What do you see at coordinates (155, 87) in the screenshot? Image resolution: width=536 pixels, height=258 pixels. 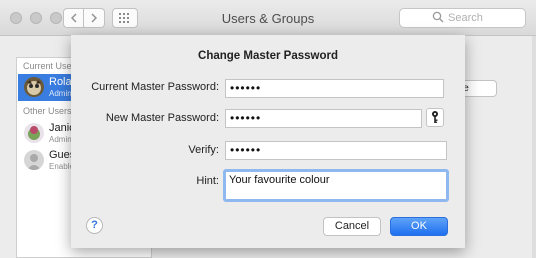 I see `current-password-label: Current Master Password:` at bounding box center [155, 87].